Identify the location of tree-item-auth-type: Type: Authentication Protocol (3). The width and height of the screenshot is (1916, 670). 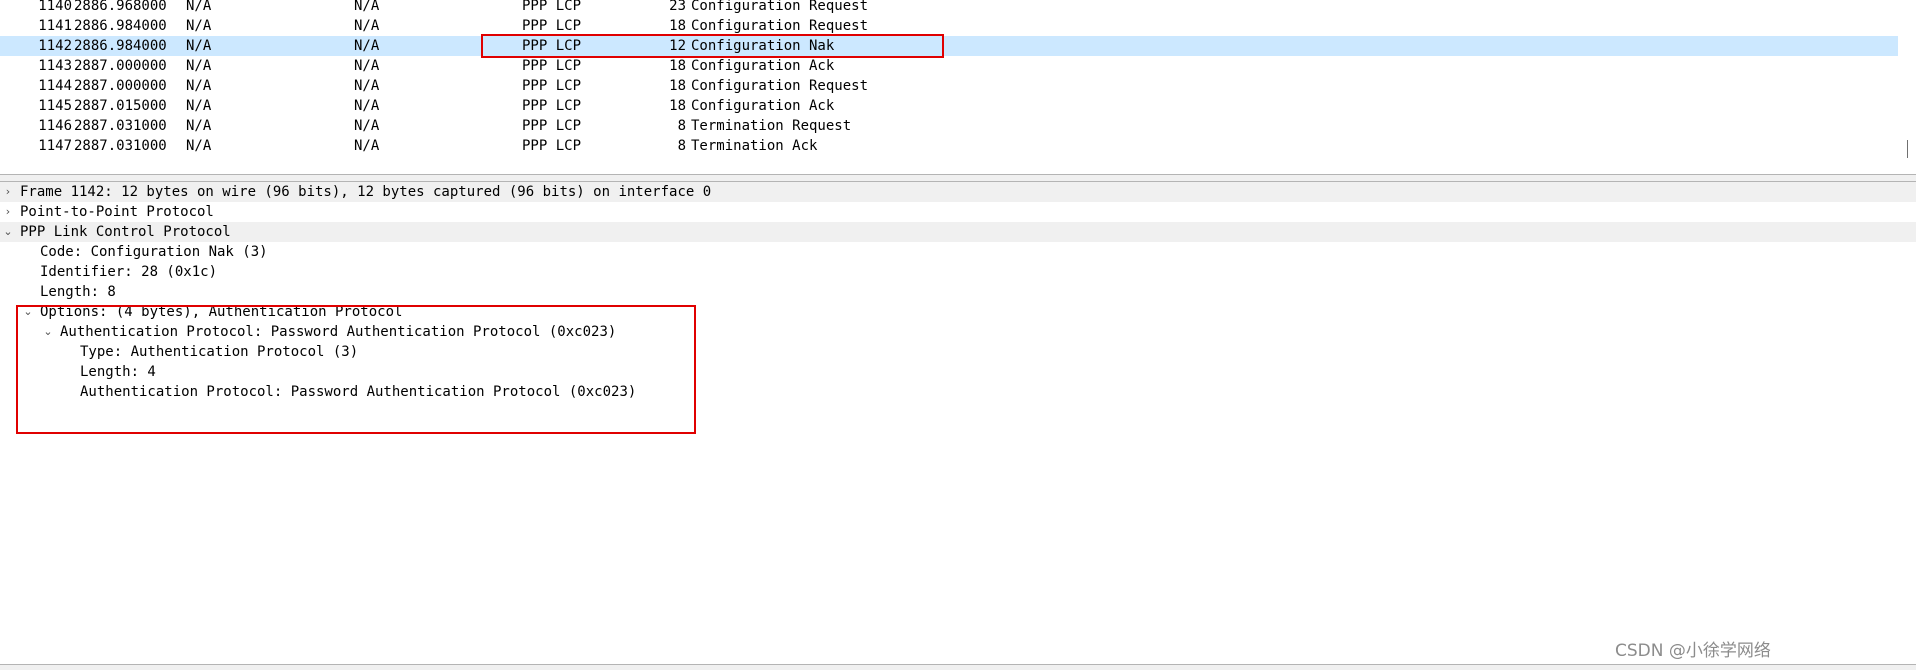
(958, 352).